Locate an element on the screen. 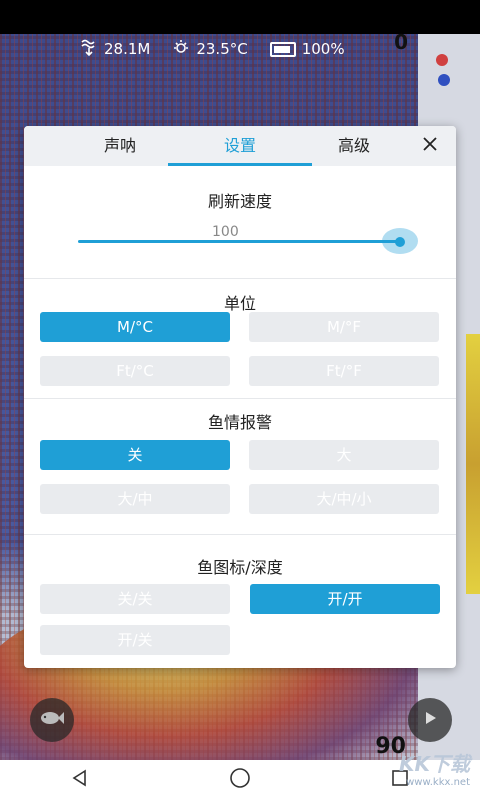 This screenshot has height=800, width=480. sonar-topbar: 28.1M 23.5°C 100% is located at coordinates (212, 49).